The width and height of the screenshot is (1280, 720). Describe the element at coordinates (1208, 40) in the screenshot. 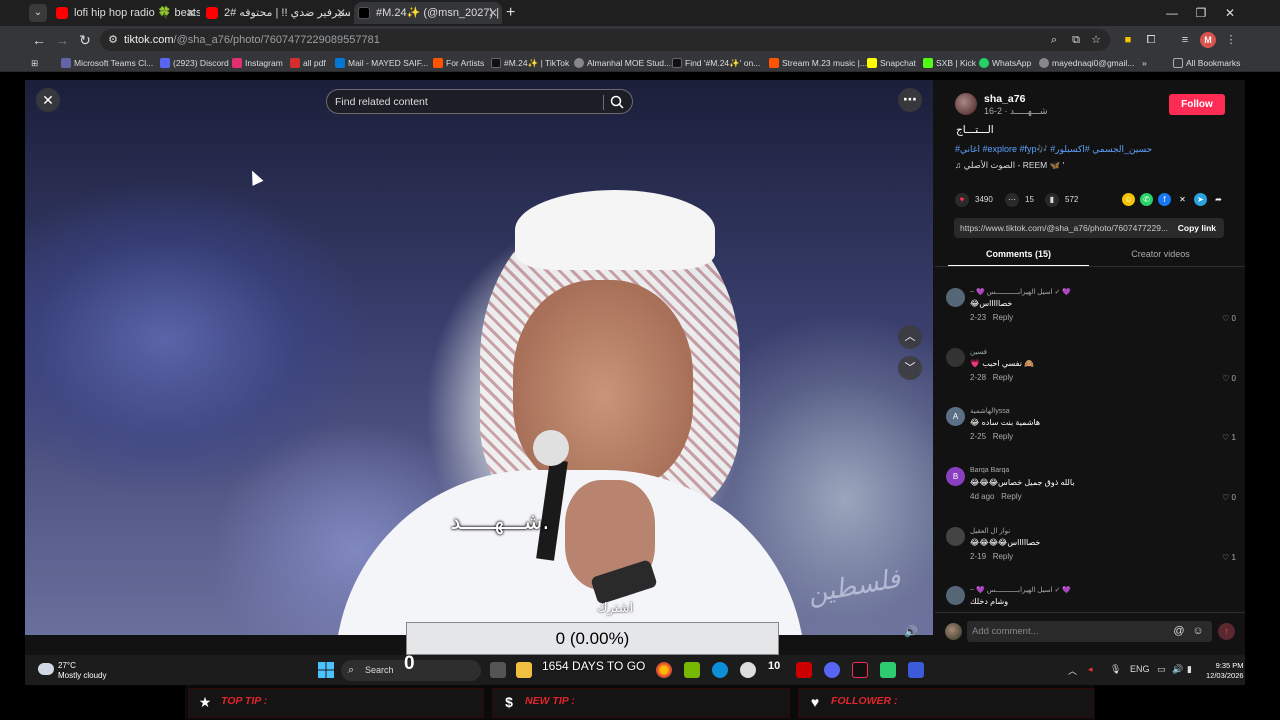

I see `profile-avatar: M` at that location.